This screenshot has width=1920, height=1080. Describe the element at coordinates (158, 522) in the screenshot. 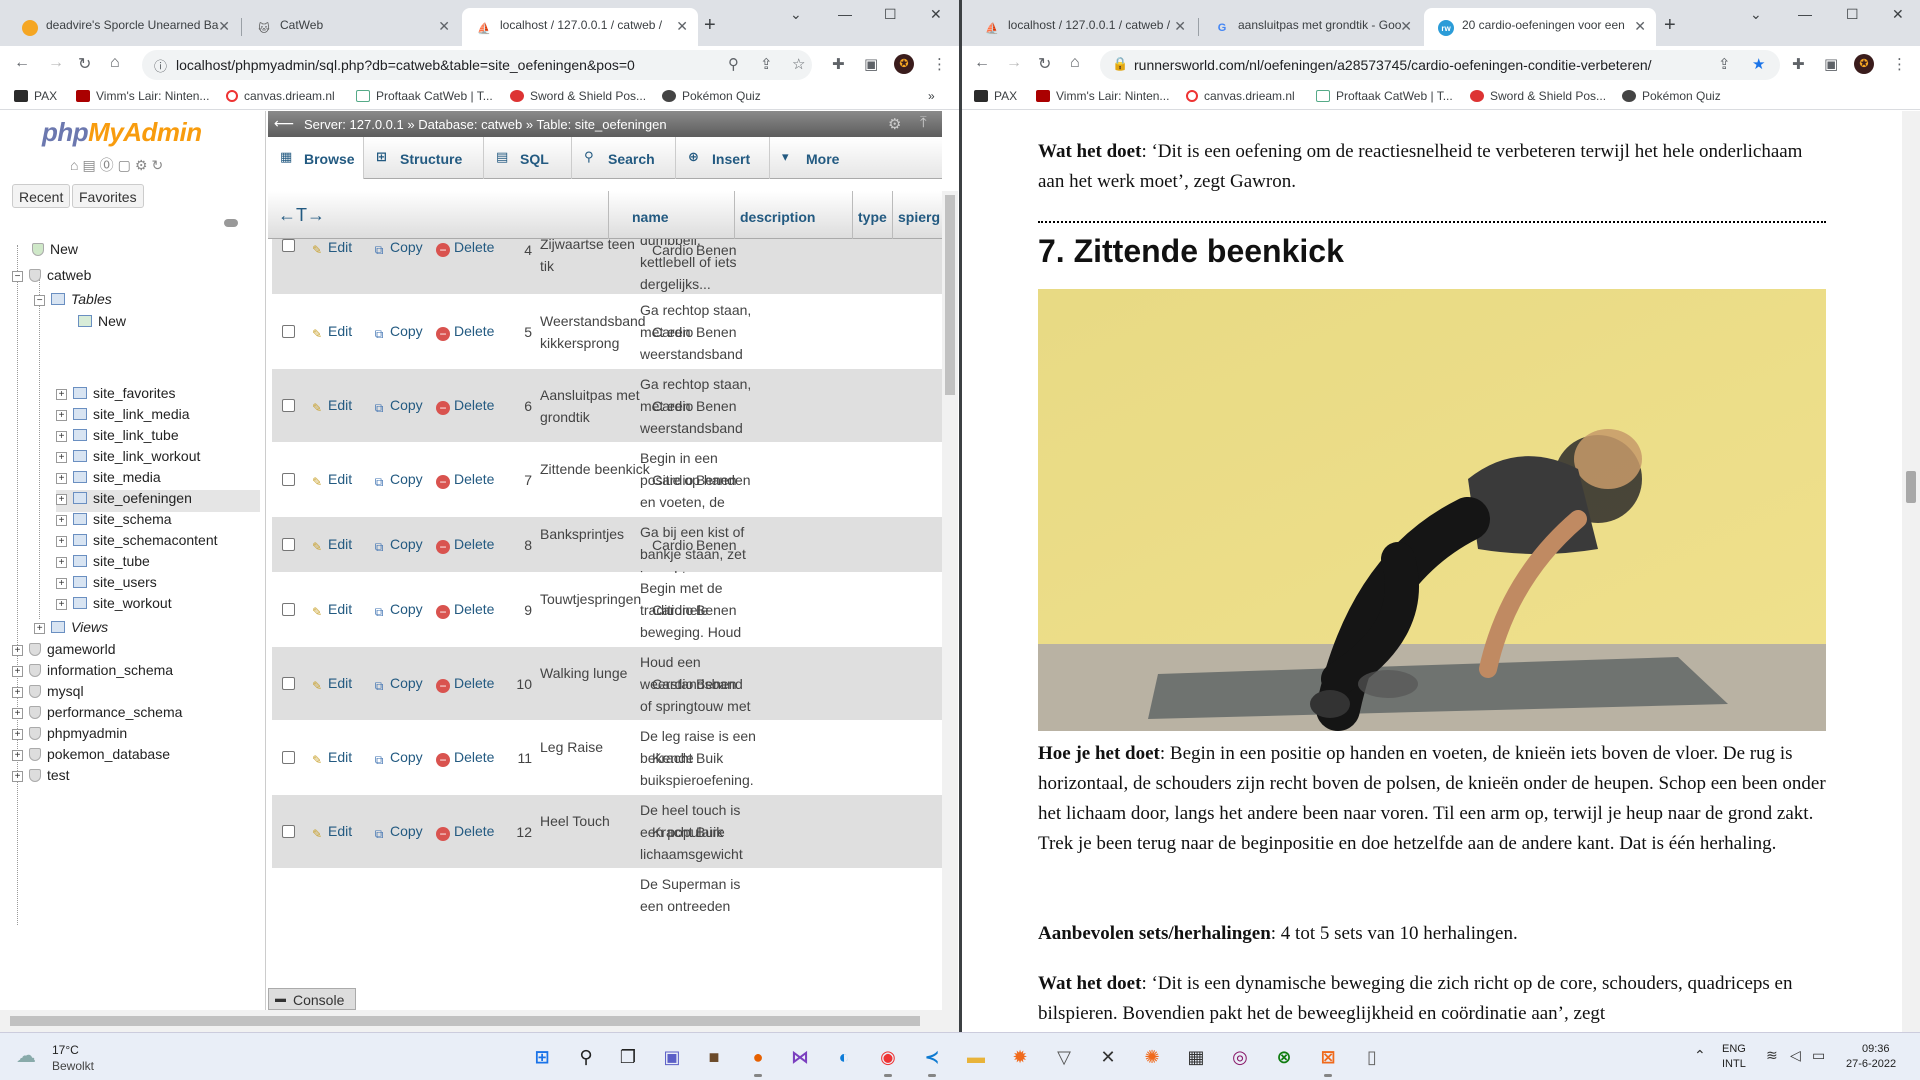

I see `tree-table-site-schema: + site_schema` at that location.